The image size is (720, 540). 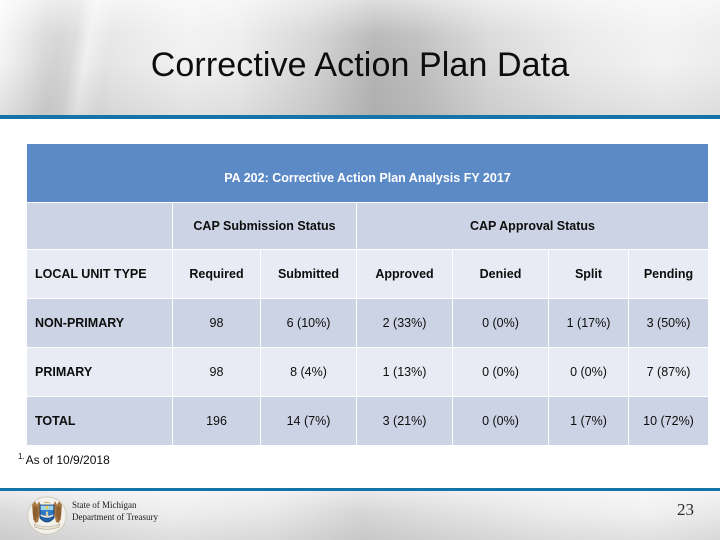 I want to click on footer-organization: State of Michigan Department of Treasury, so click(x=115, y=511).